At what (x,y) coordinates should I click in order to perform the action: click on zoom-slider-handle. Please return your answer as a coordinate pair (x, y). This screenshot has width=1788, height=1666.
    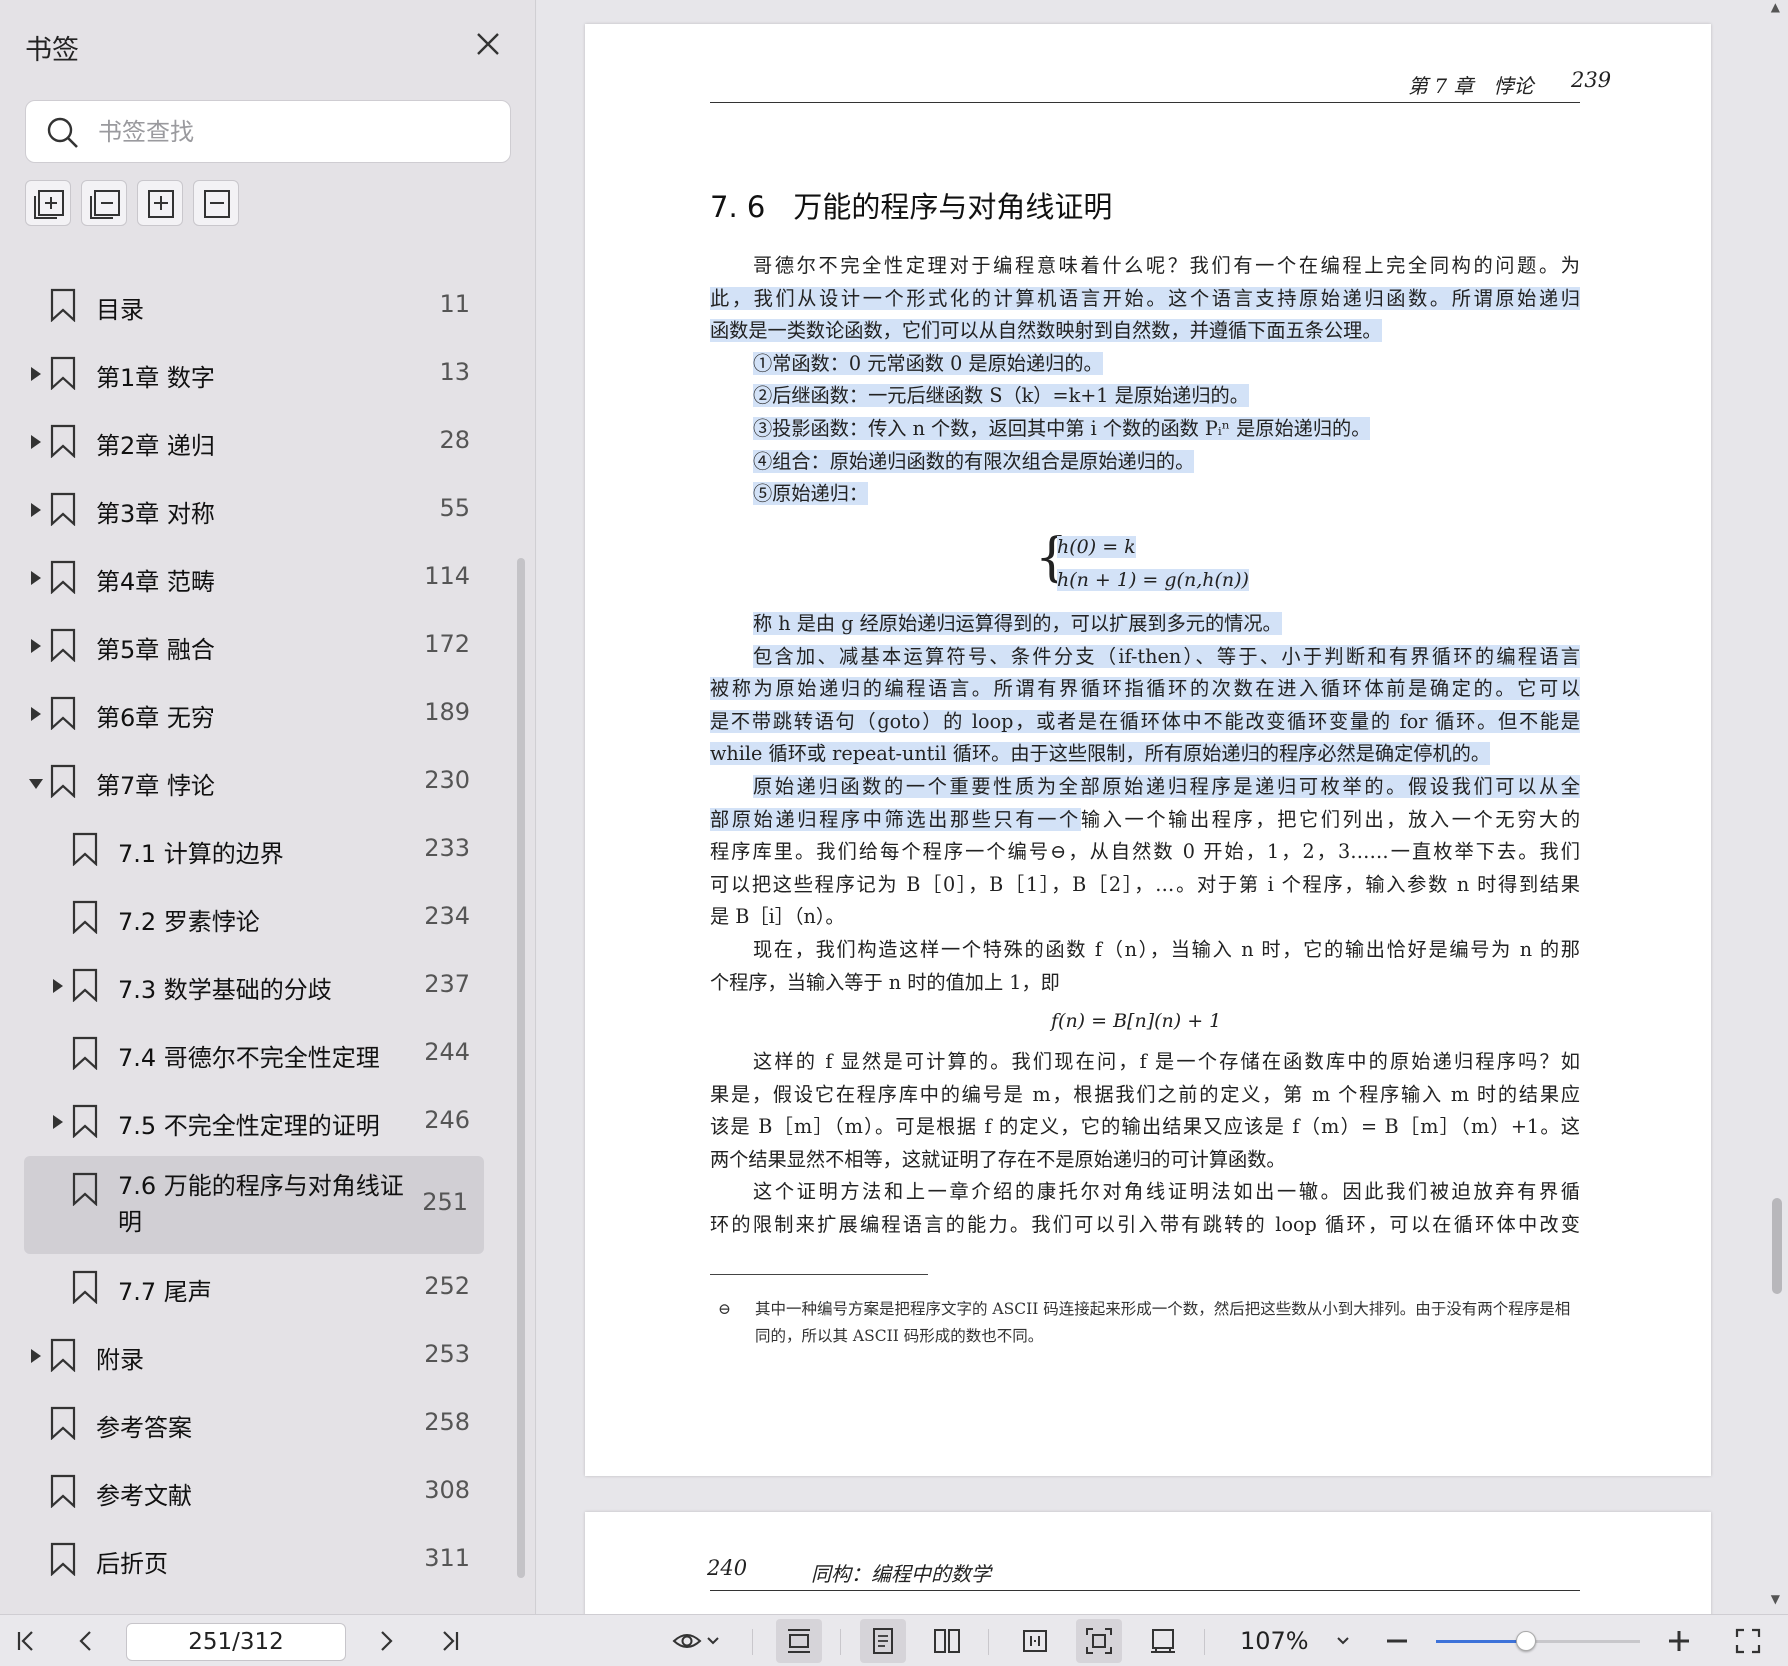
    Looking at the image, I should click on (1525, 1641).